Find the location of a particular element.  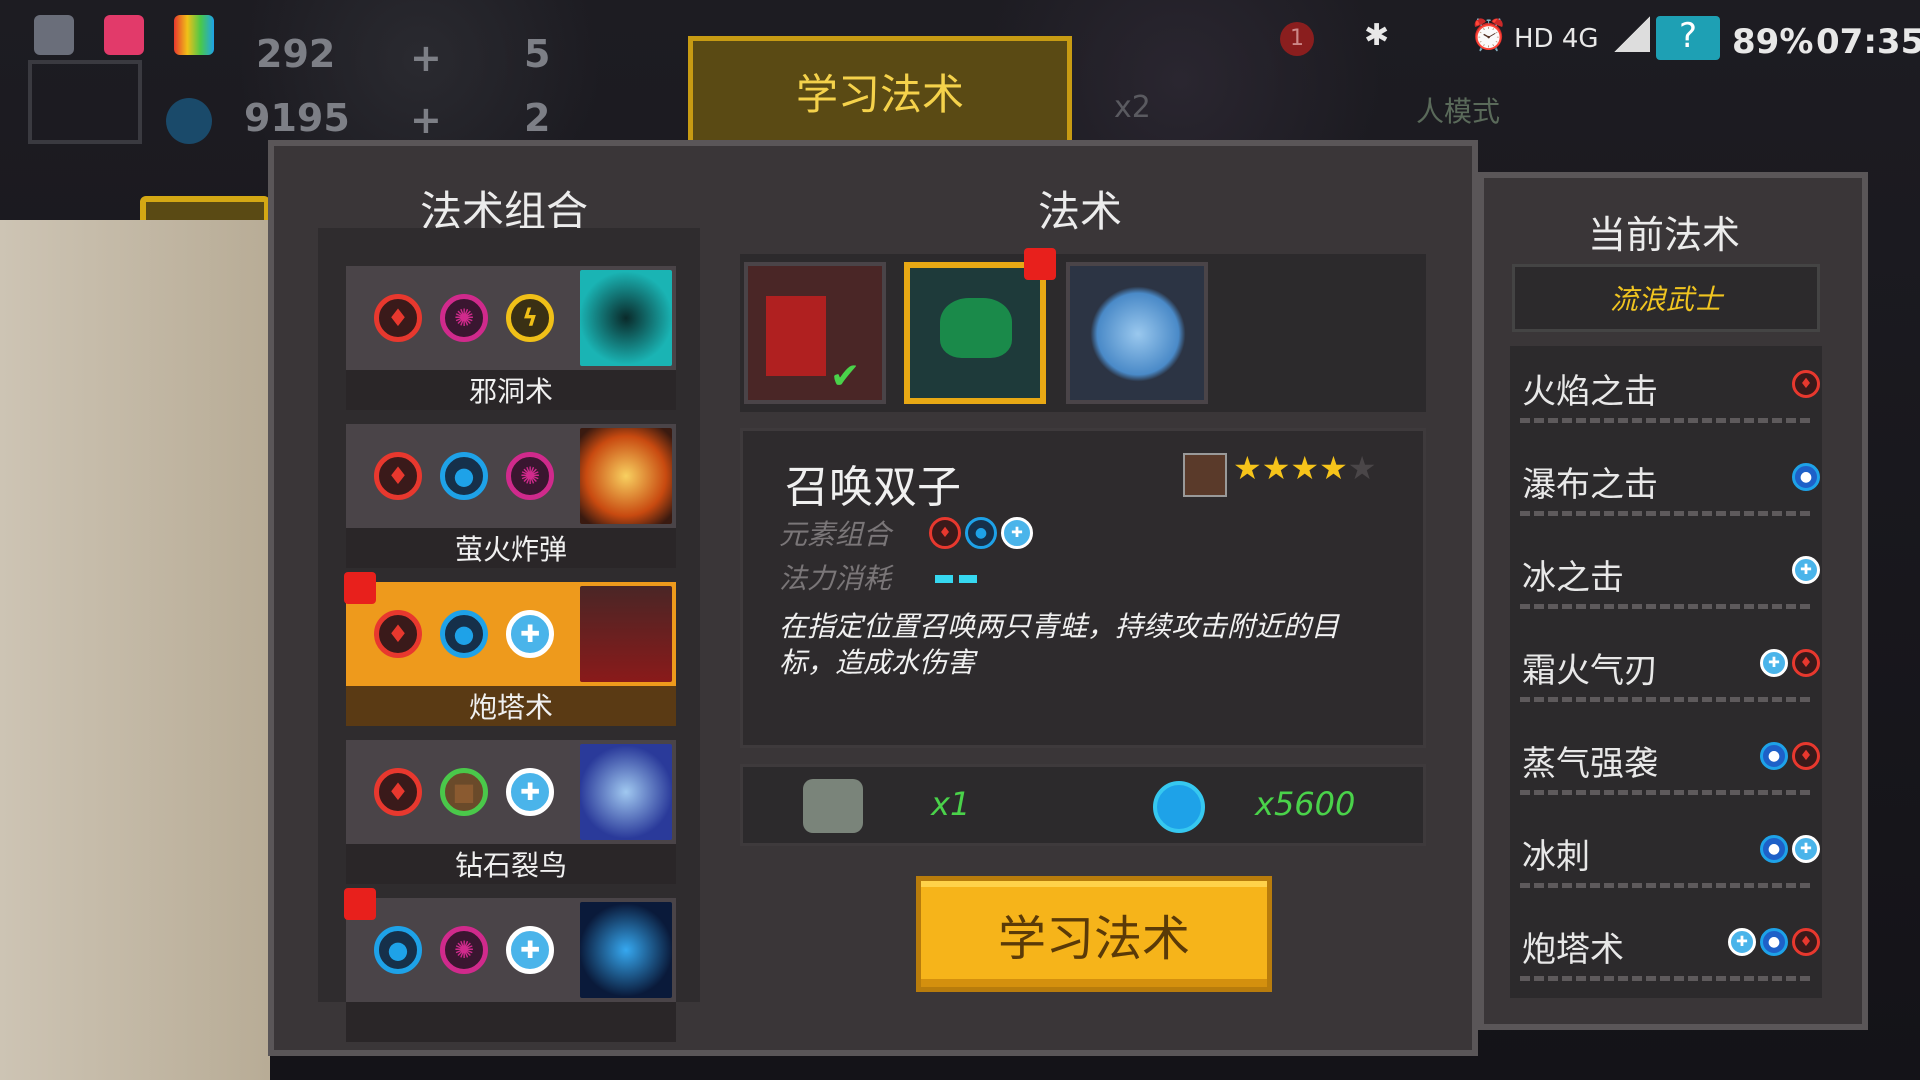

spell-strip: ✔ is located at coordinates (1083, 330).